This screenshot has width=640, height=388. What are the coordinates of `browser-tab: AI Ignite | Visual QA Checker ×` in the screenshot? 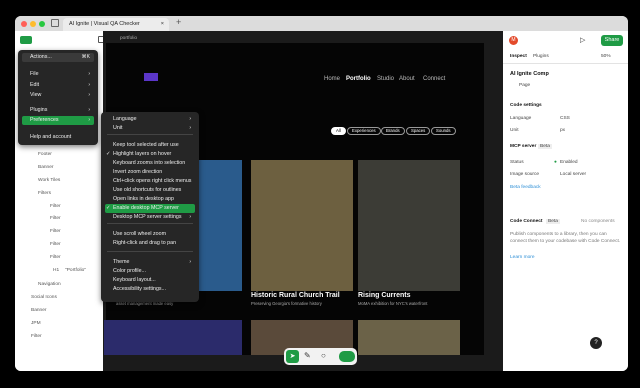 It's located at (116, 24).